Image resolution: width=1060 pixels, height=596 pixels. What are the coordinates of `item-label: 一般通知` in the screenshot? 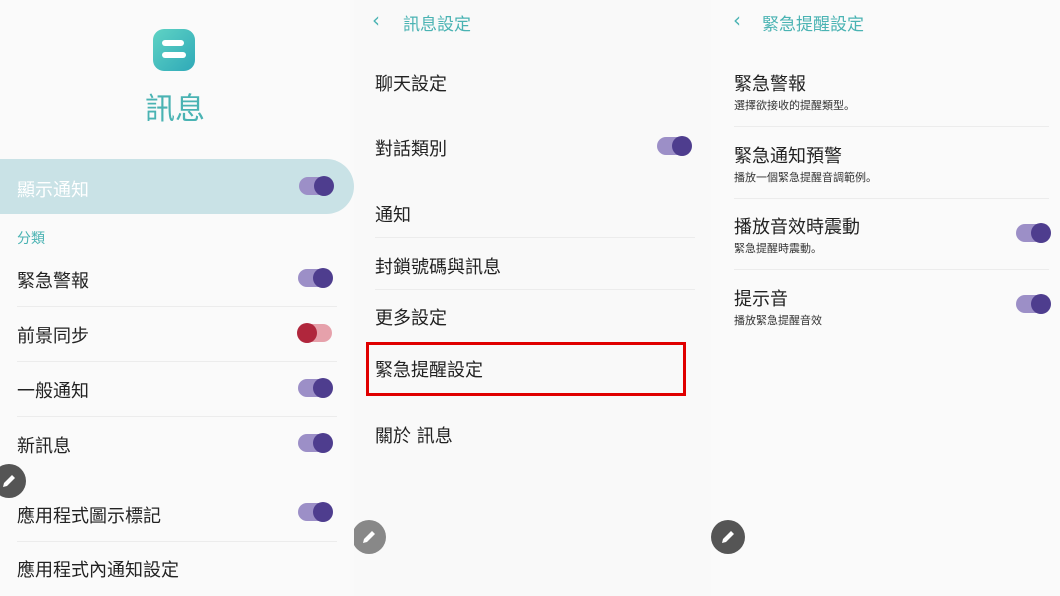 It's located at (53, 391).